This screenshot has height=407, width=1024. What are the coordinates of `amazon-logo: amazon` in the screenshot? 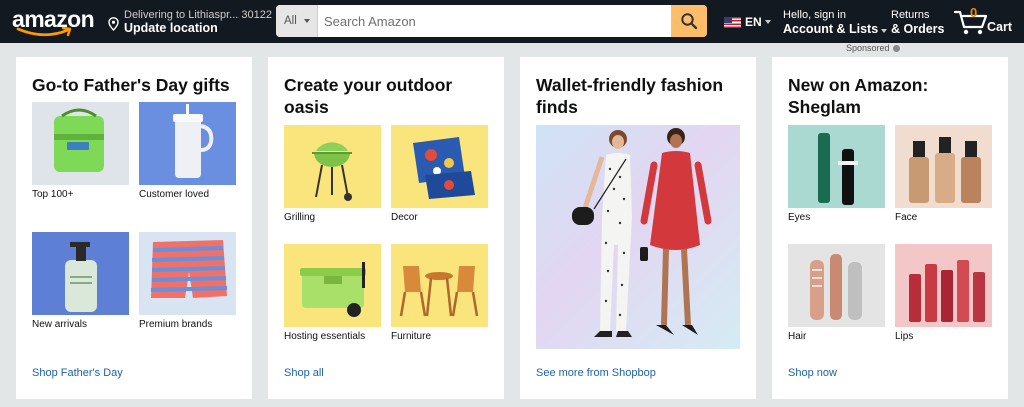 It's located at (55, 22).